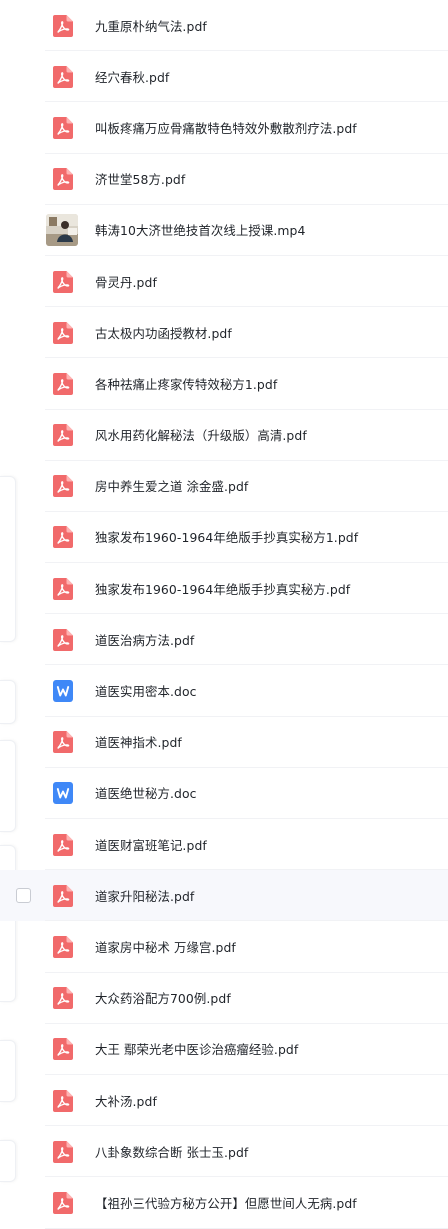  Describe the element at coordinates (224, 794) in the screenshot. I see `file-row: 道医绝世秘方.doc` at that location.